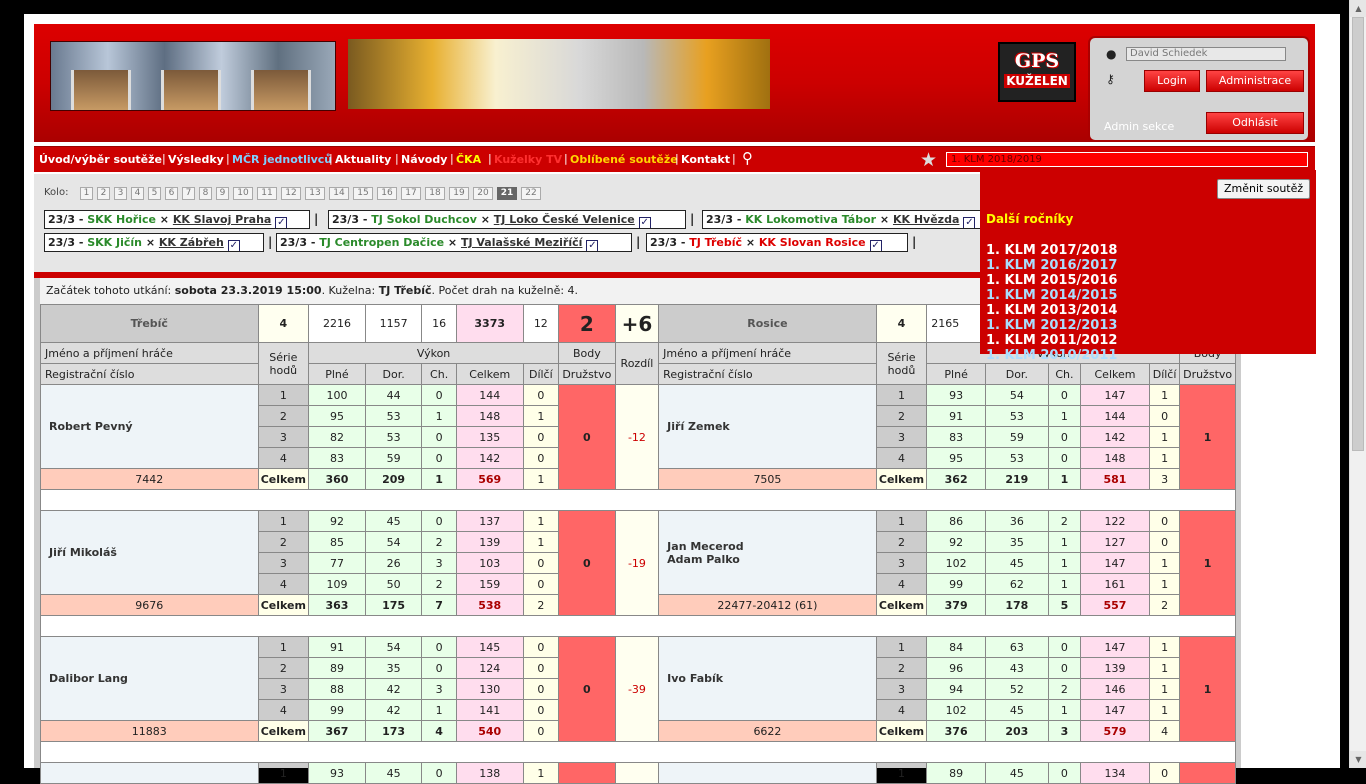 The height and width of the screenshot is (784, 1366). Describe the element at coordinates (1358, 234) in the screenshot. I see `scroll-thumb` at that location.